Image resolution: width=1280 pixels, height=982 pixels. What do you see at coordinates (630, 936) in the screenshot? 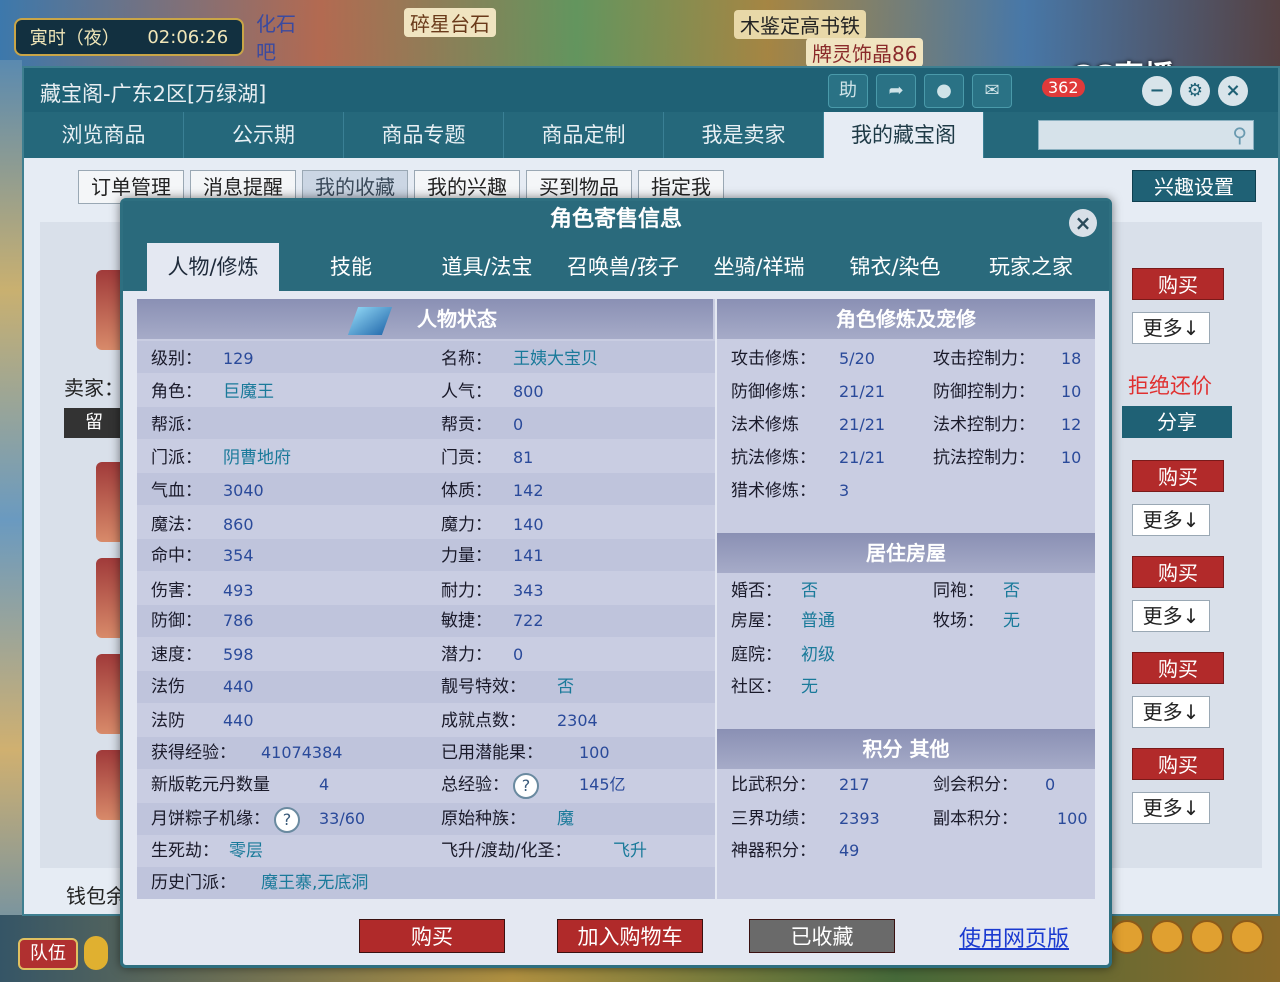
I see `add-to-cart-button: 加入购物车` at bounding box center [630, 936].